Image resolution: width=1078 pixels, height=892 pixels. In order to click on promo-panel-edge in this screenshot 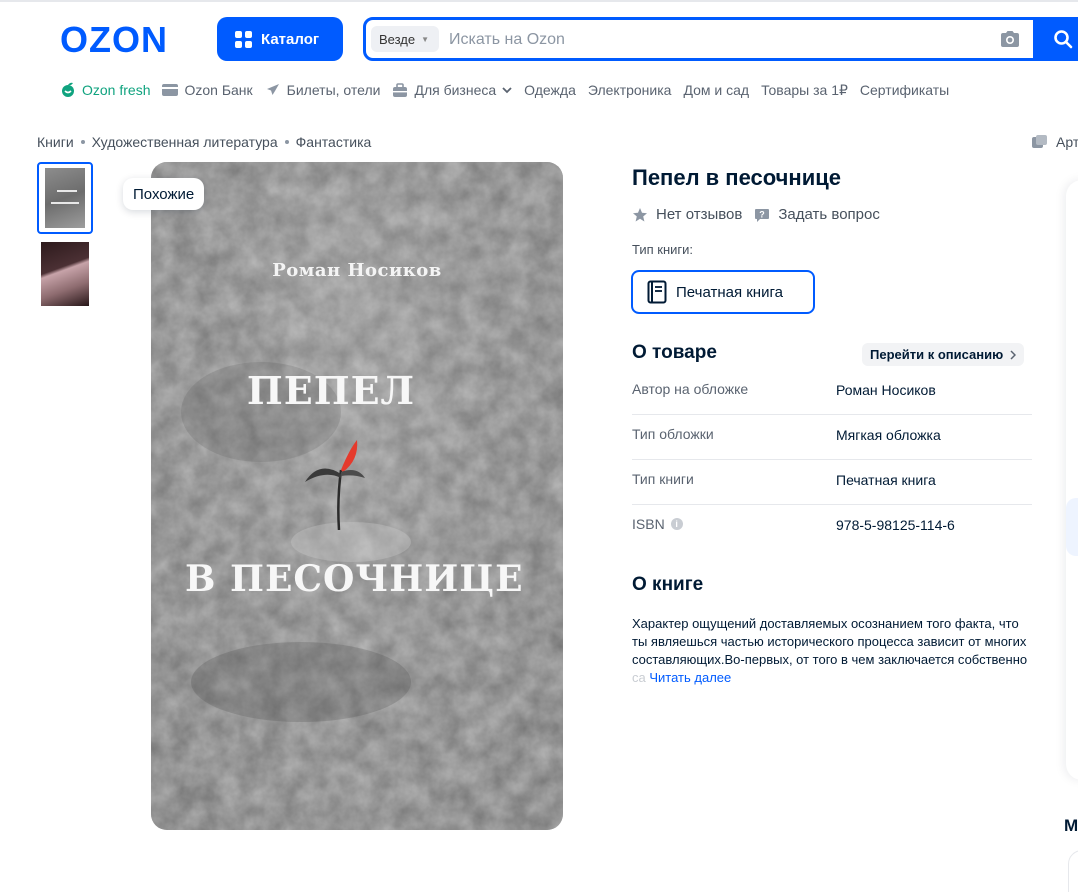, I will do `click(1072, 527)`.